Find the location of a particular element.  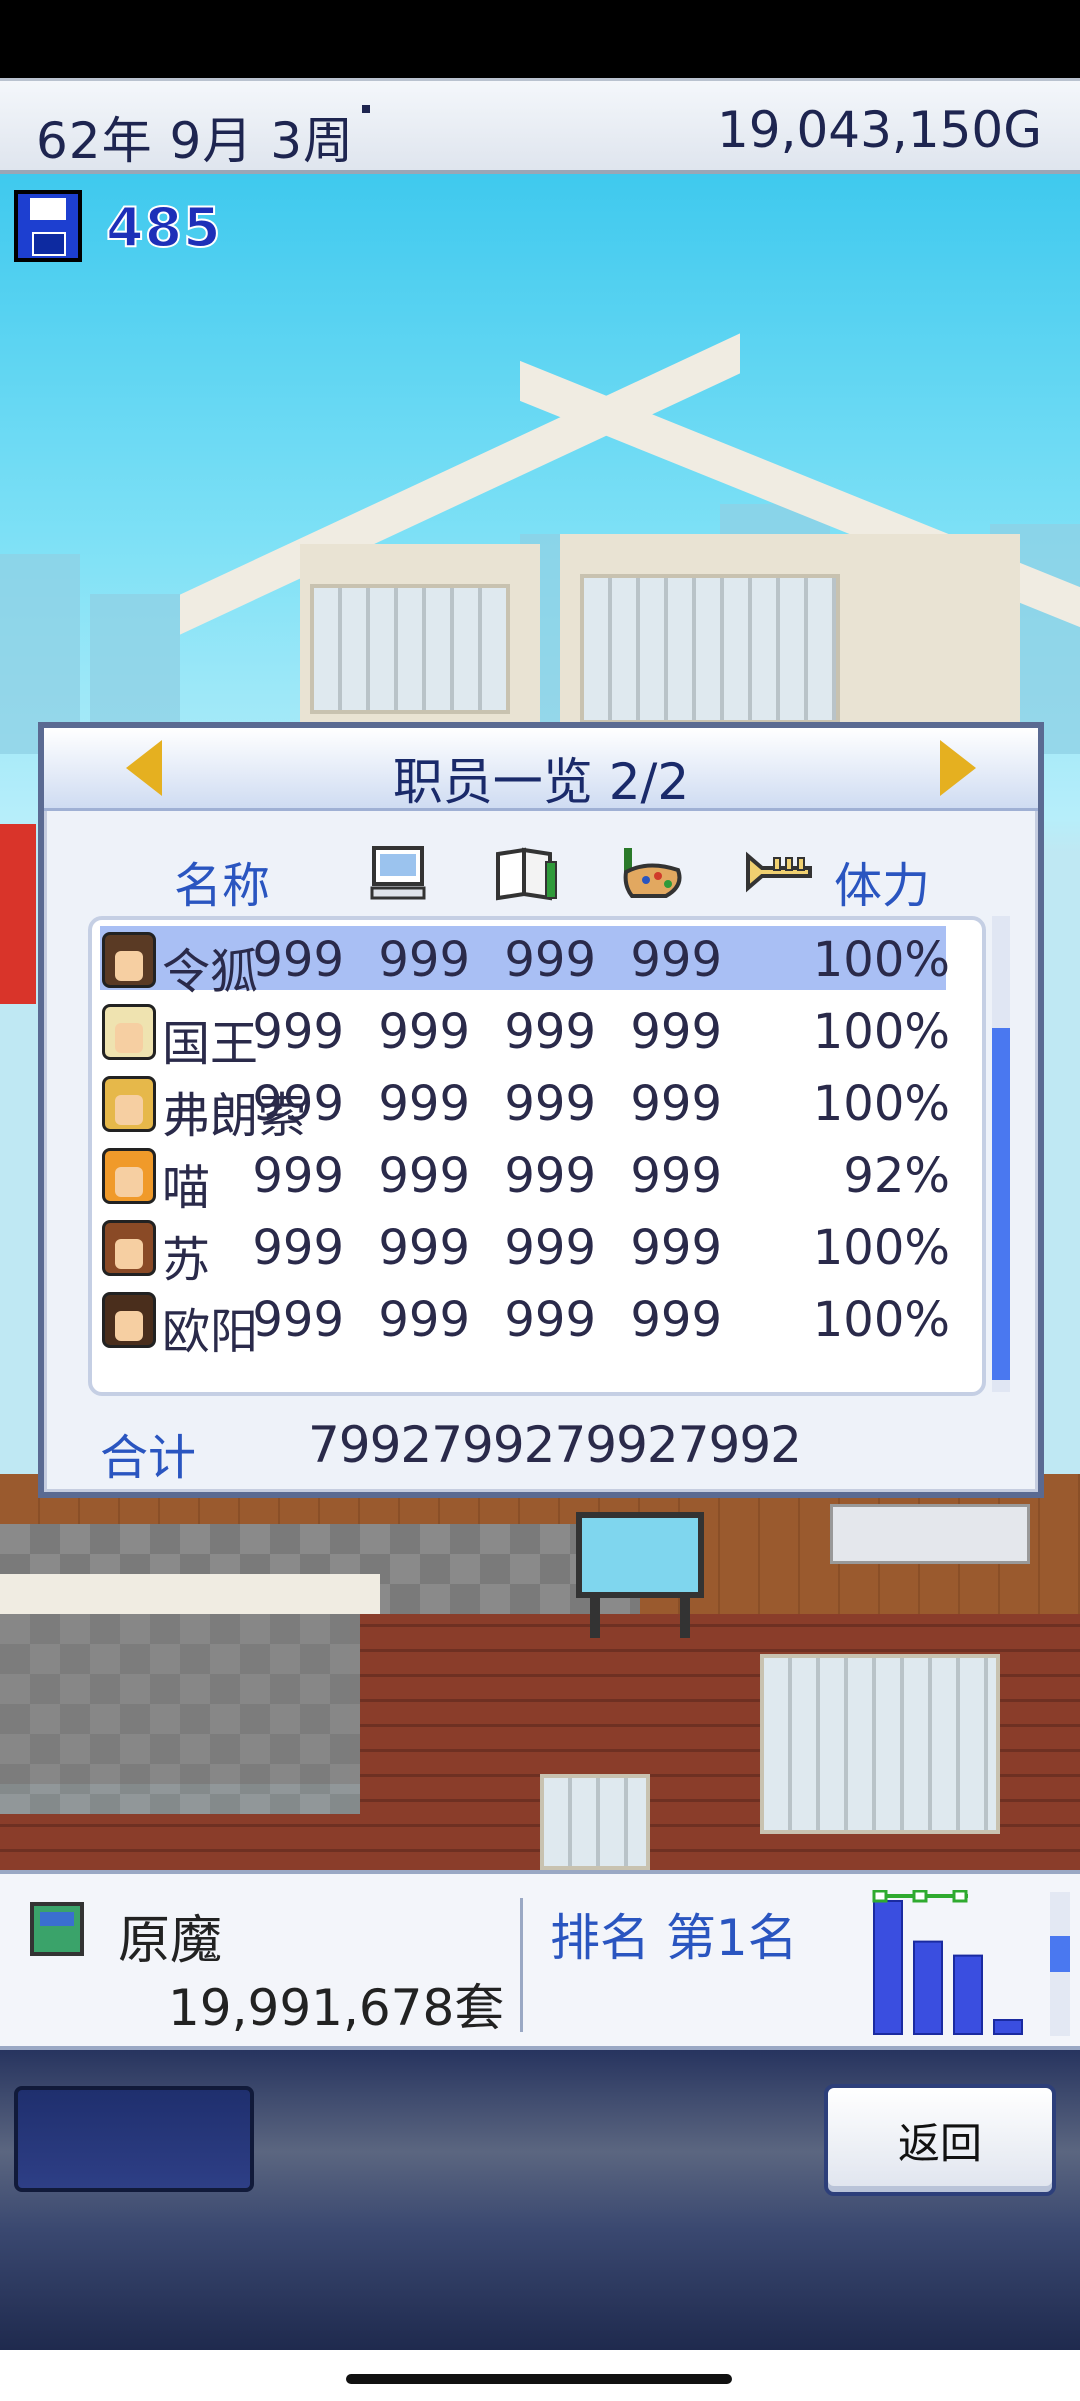

next-page-arrow-icon is located at coordinates (958, 768).